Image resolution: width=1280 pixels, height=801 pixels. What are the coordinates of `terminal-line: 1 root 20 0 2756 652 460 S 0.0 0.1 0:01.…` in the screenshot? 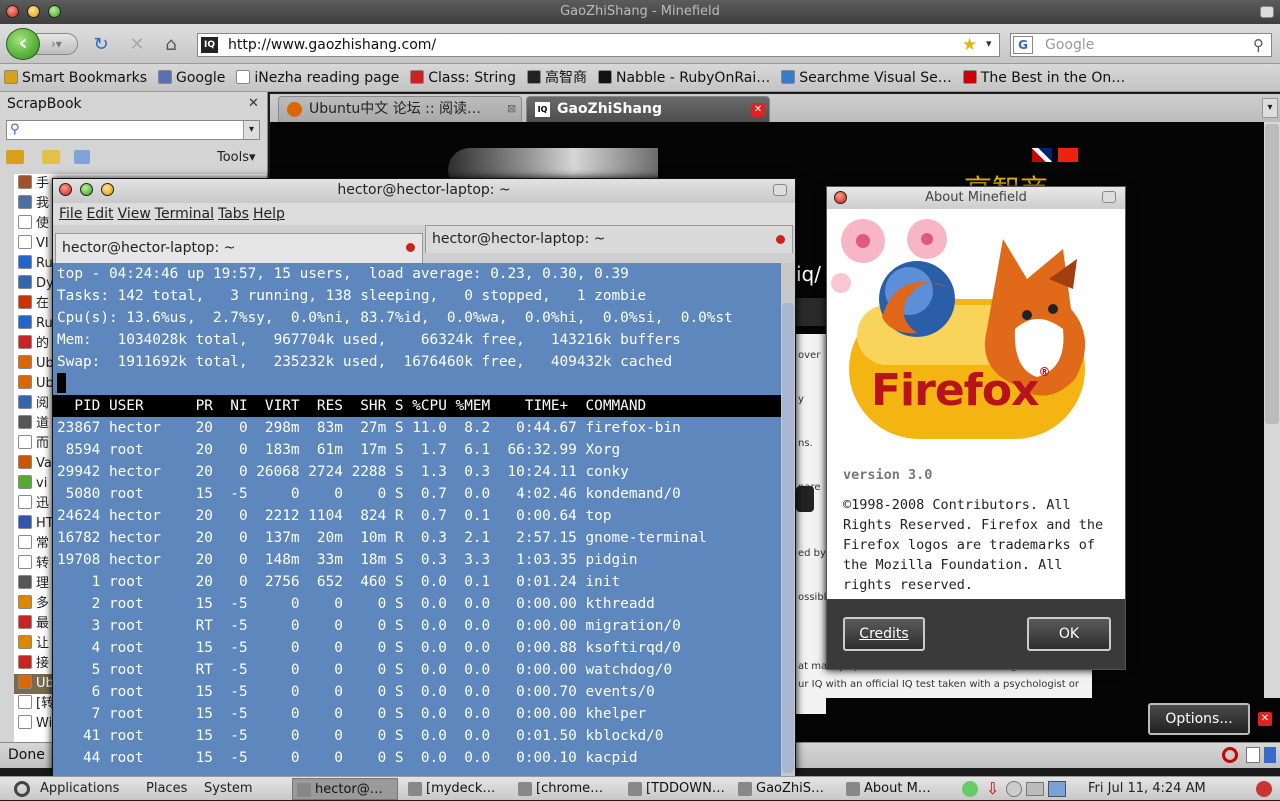 It's located at (339, 582).